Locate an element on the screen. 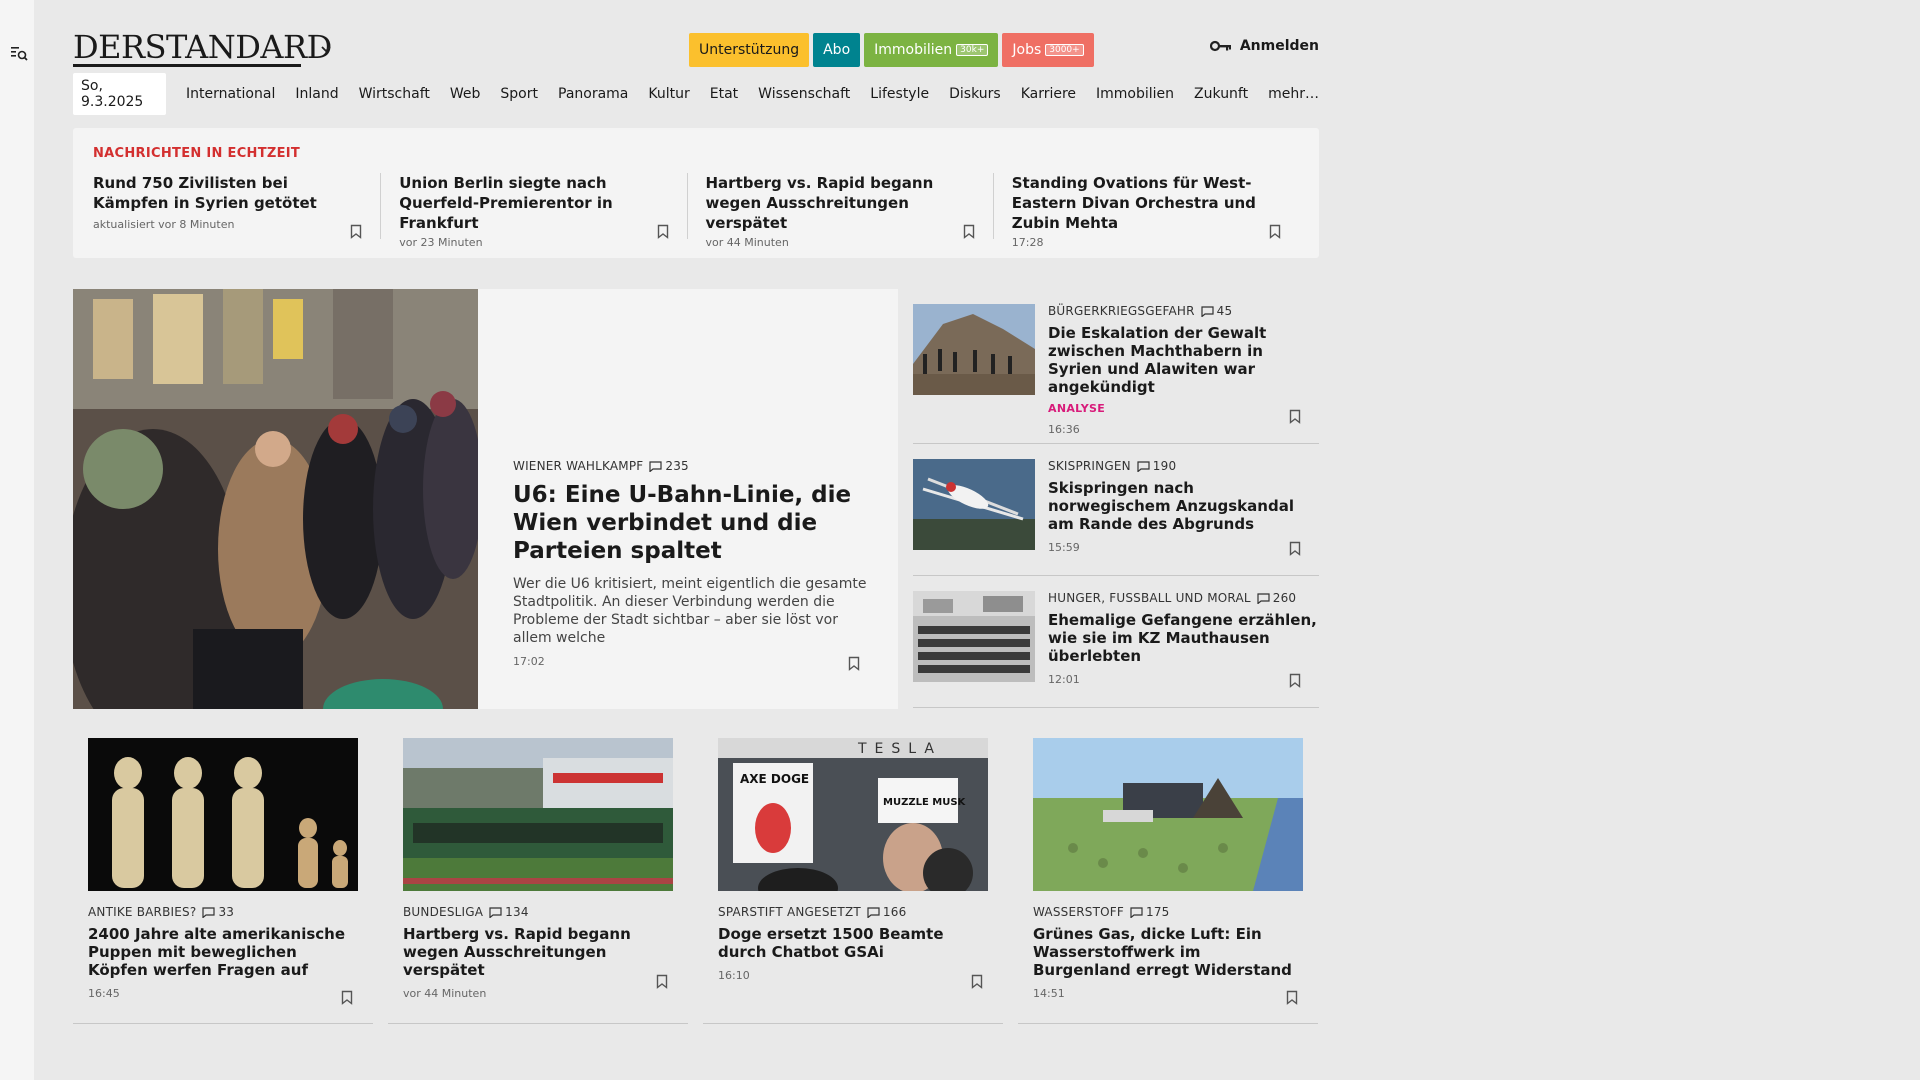 Image resolution: width=1920 pixels, height=1080 pixels. article-image-syria-crowd is located at coordinates (974, 349).